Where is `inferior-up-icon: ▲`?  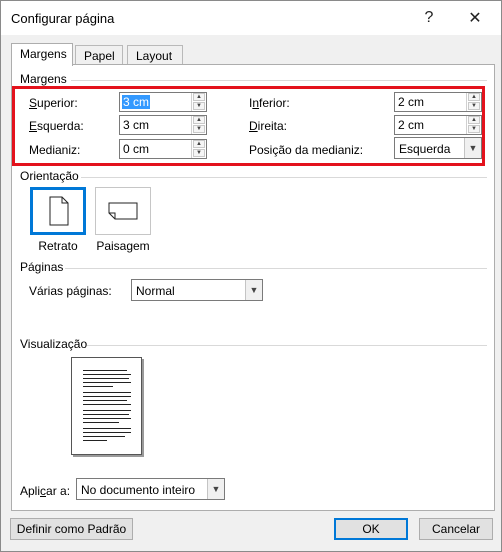
inferior-up-icon: ▲ is located at coordinates (474, 97).